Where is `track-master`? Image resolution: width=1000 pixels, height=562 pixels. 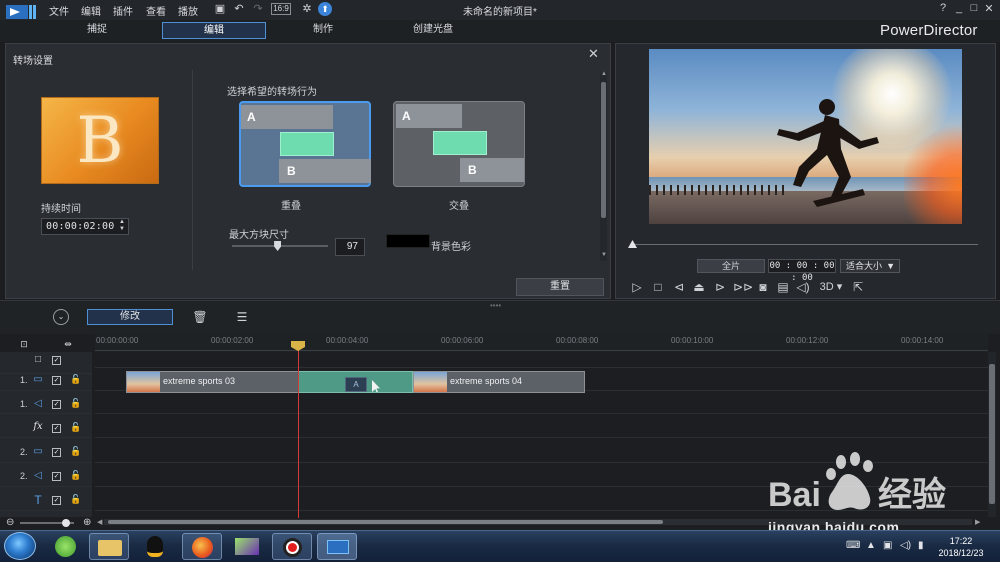 track-master is located at coordinates (541, 360).